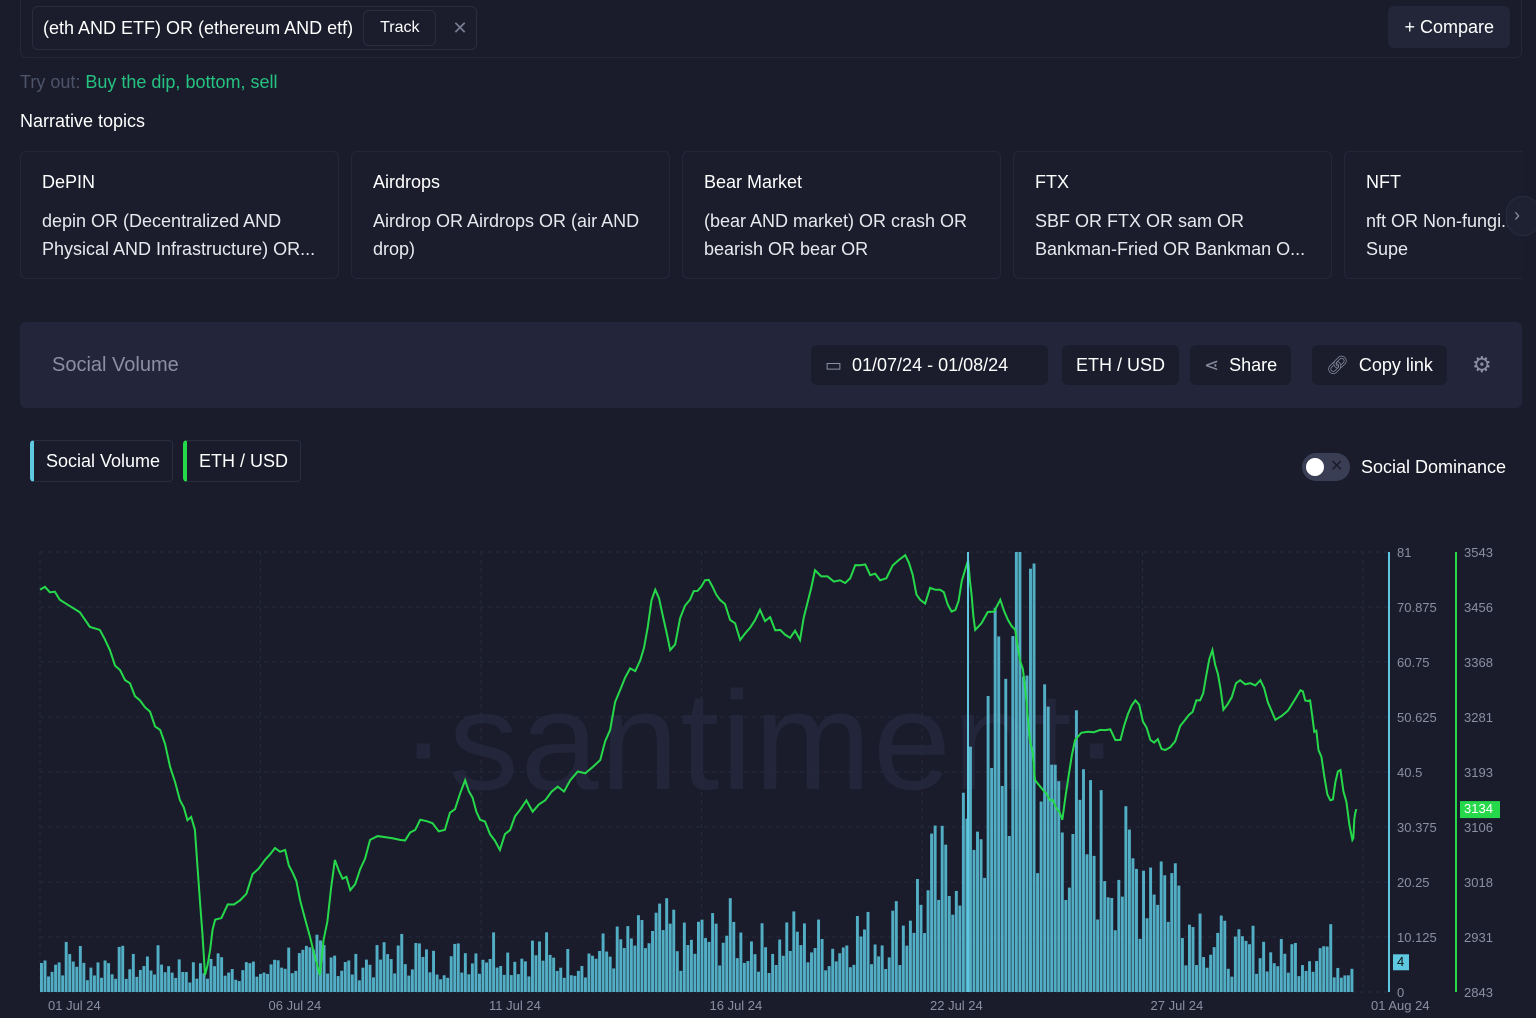  What do you see at coordinates (1404, 552) in the screenshot?
I see `volume-tick: 81` at bounding box center [1404, 552].